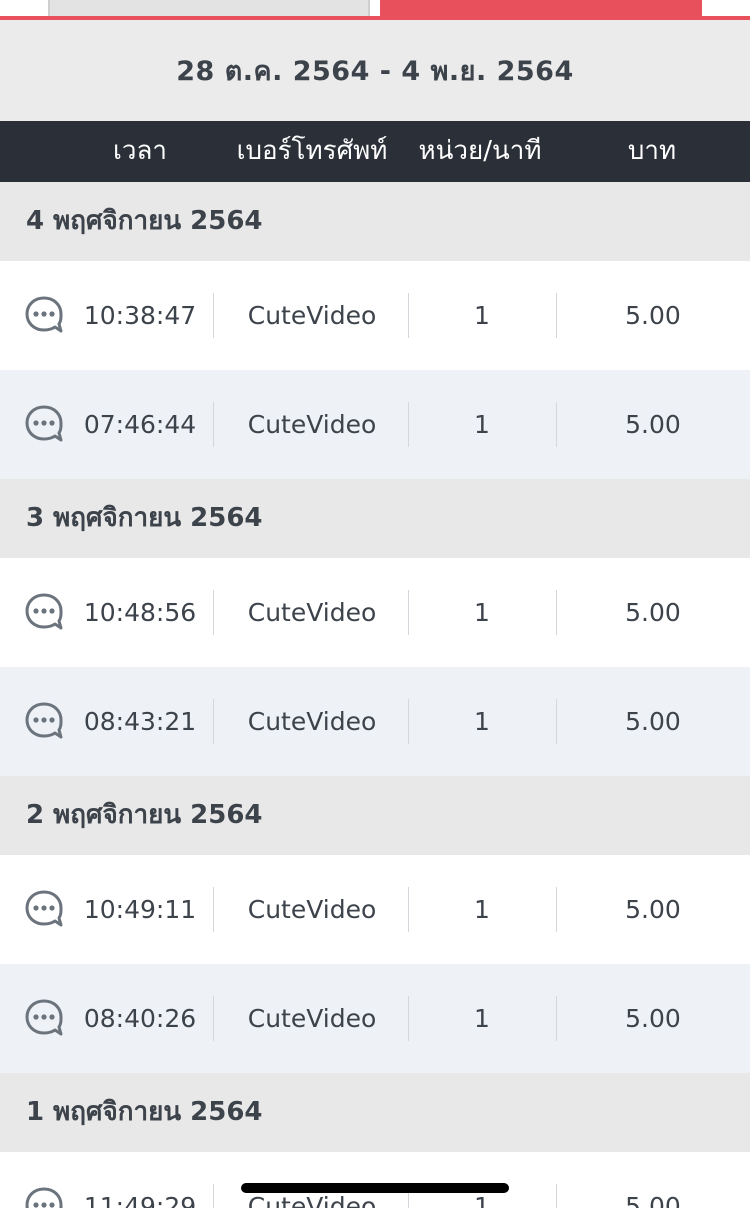 The image size is (750, 1208). I want to click on date-range-label: 28 ต.ค. 2564 - 4 พ.ย. 2564, so click(375, 71).